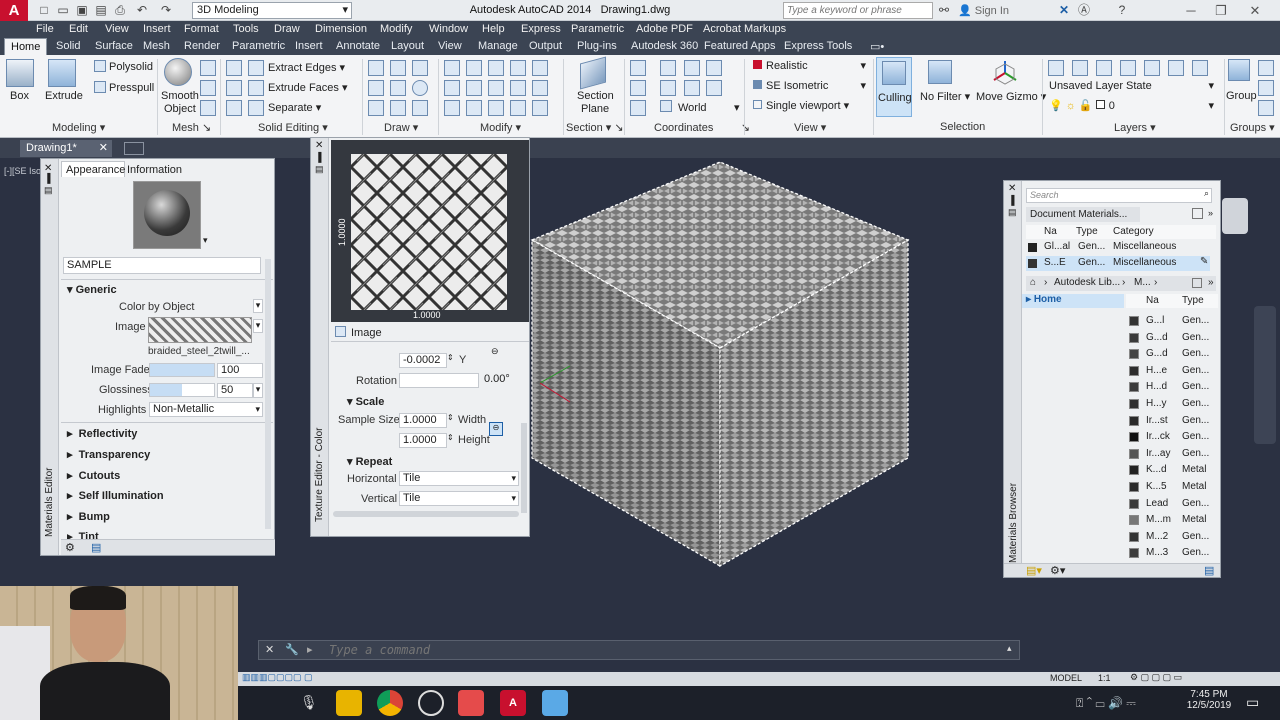 The image size is (1280, 720). What do you see at coordinates (541, 29) in the screenshot?
I see `menu-express: Express` at bounding box center [541, 29].